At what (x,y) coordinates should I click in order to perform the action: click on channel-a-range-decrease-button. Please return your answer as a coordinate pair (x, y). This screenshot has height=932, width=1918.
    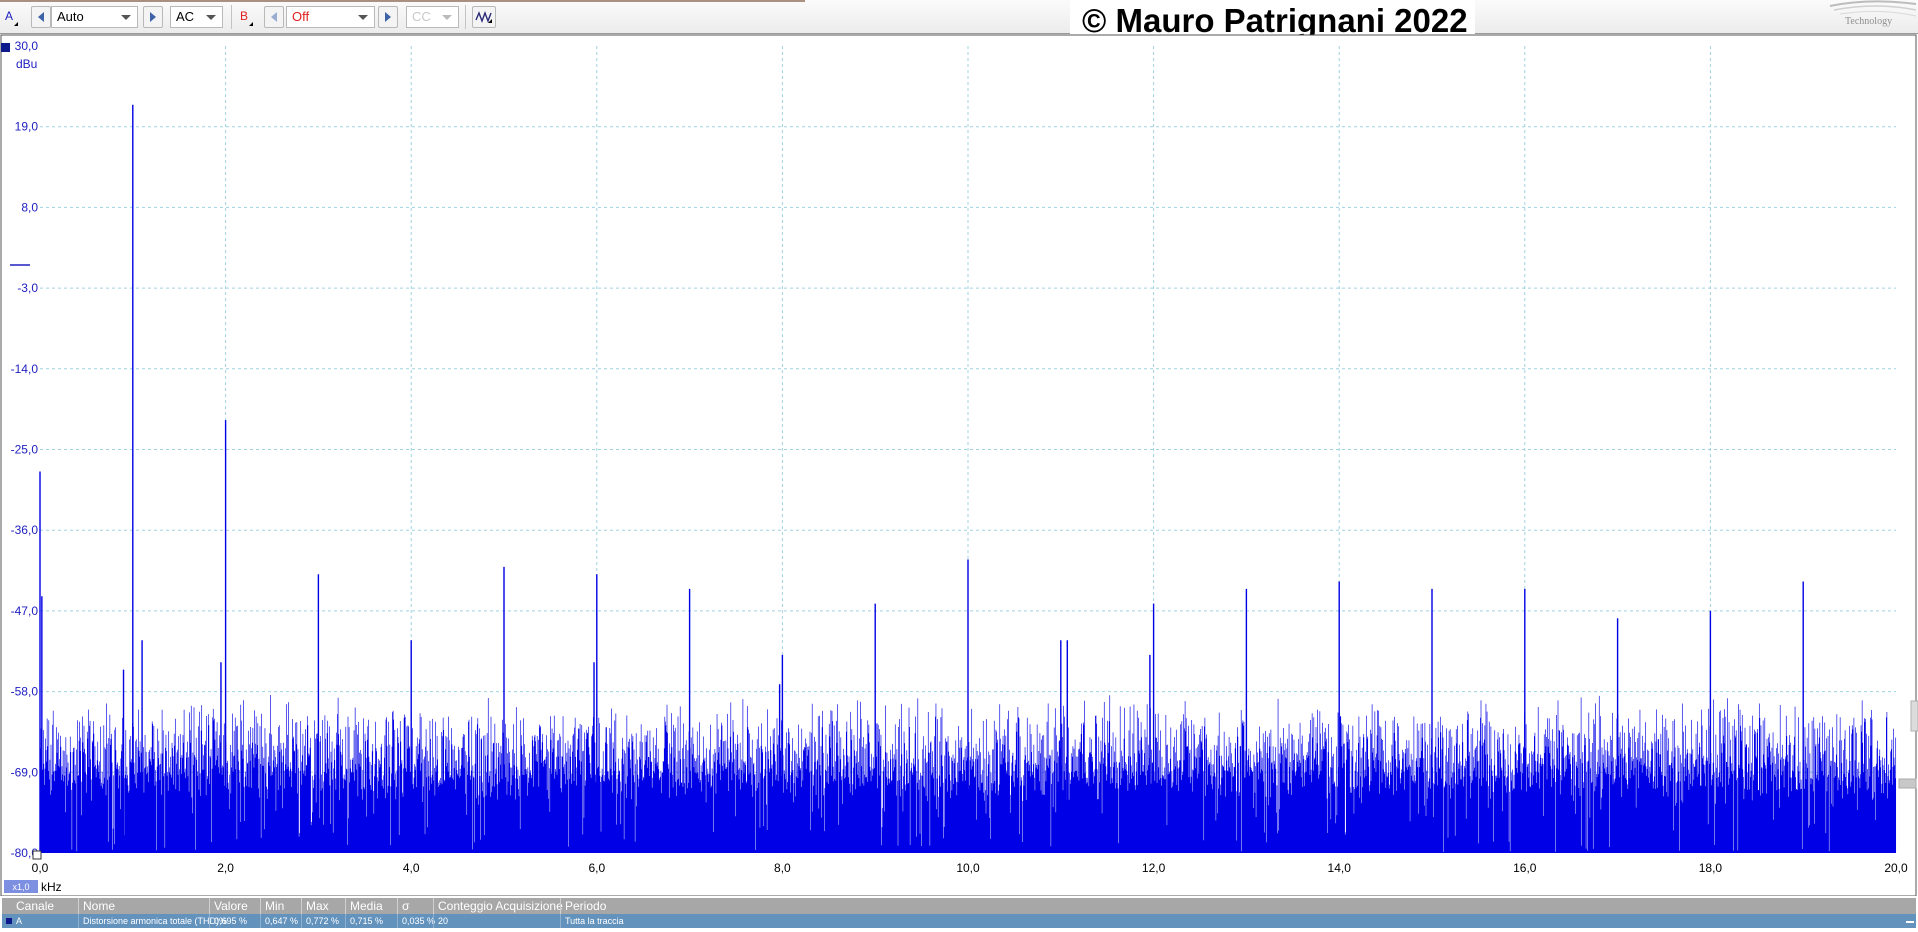
    Looking at the image, I should click on (41, 17).